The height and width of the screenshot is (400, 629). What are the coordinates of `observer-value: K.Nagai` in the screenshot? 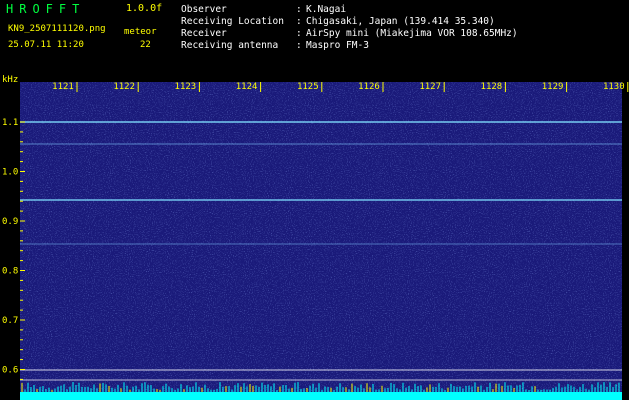 It's located at (326, 9).